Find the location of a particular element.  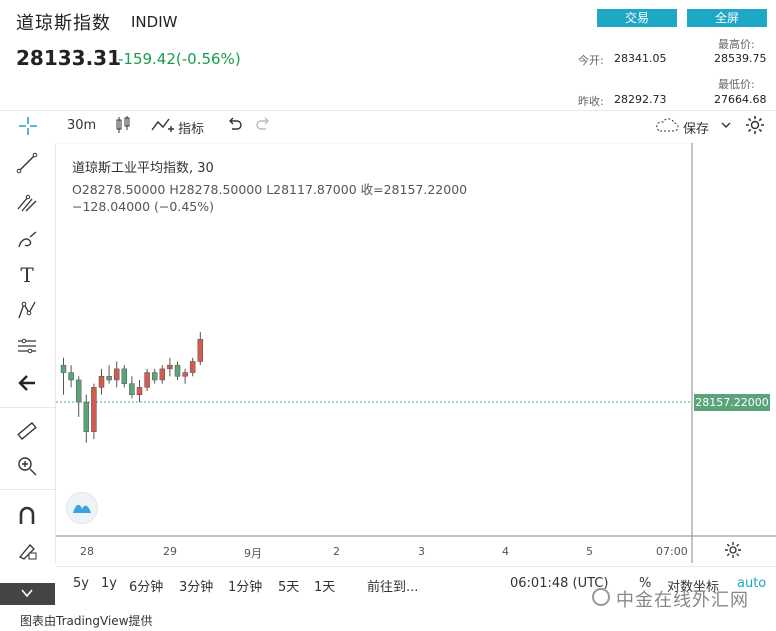

x-axis-label: 5 is located at coordinates (589, 551).